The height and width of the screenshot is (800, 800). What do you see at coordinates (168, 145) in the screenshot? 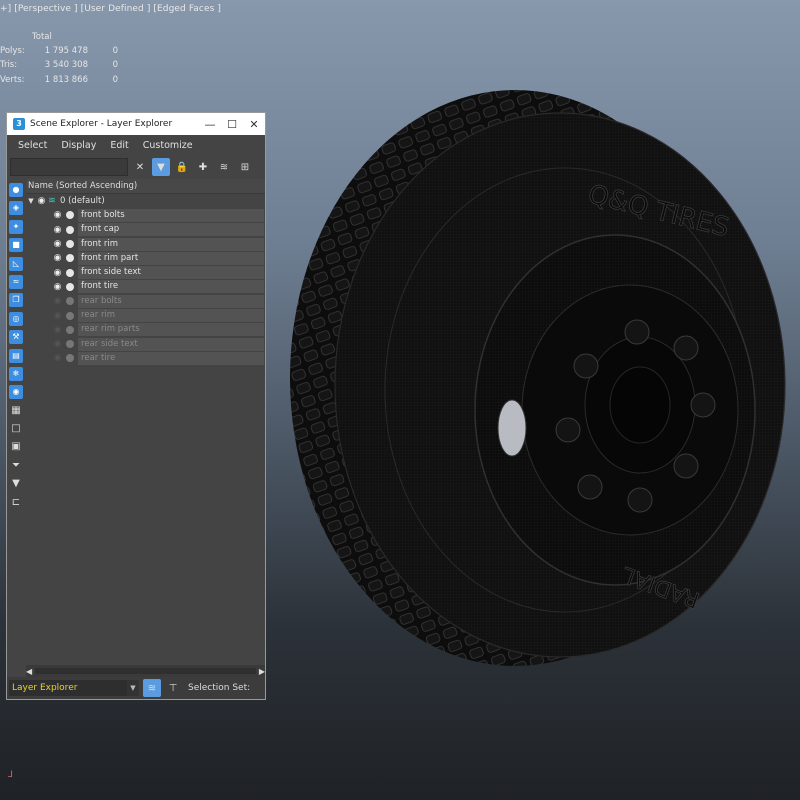
I see `menu-customize: Customize` at bounding box center [168, 145].